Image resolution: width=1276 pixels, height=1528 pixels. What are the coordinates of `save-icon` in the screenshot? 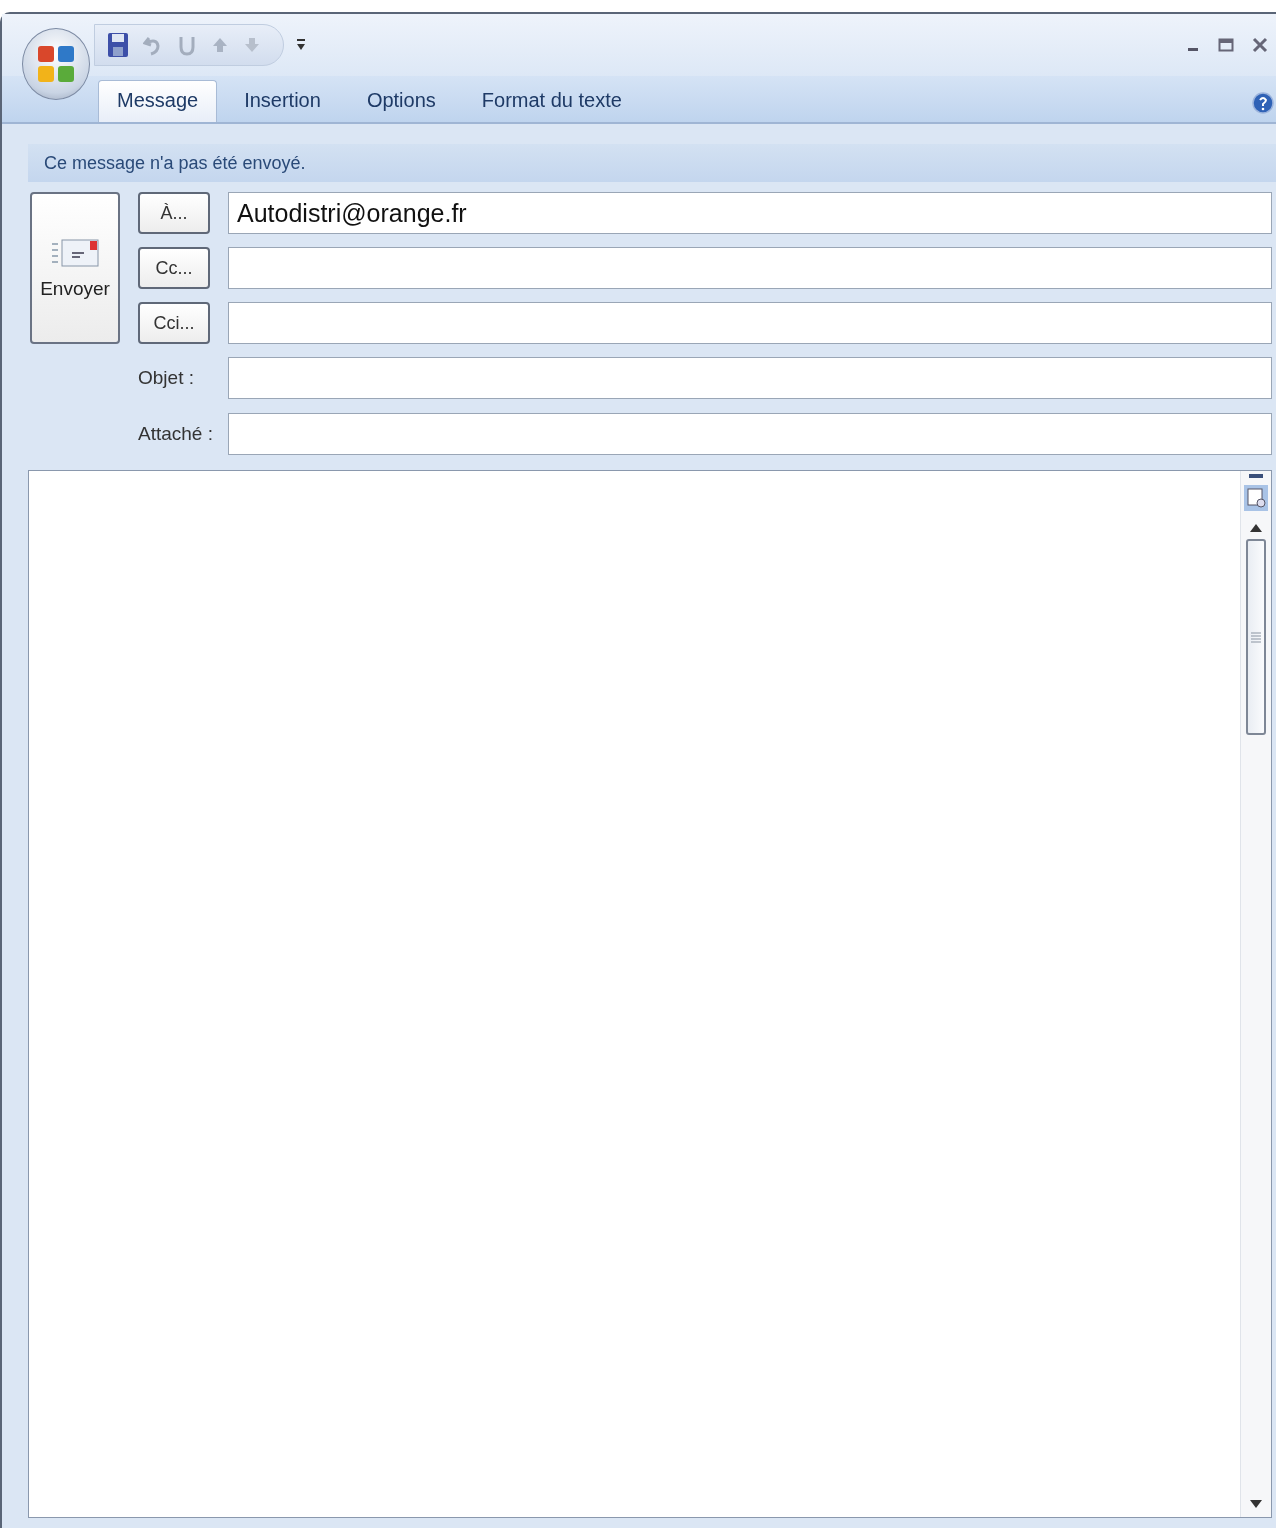 It's located at (118, 45).